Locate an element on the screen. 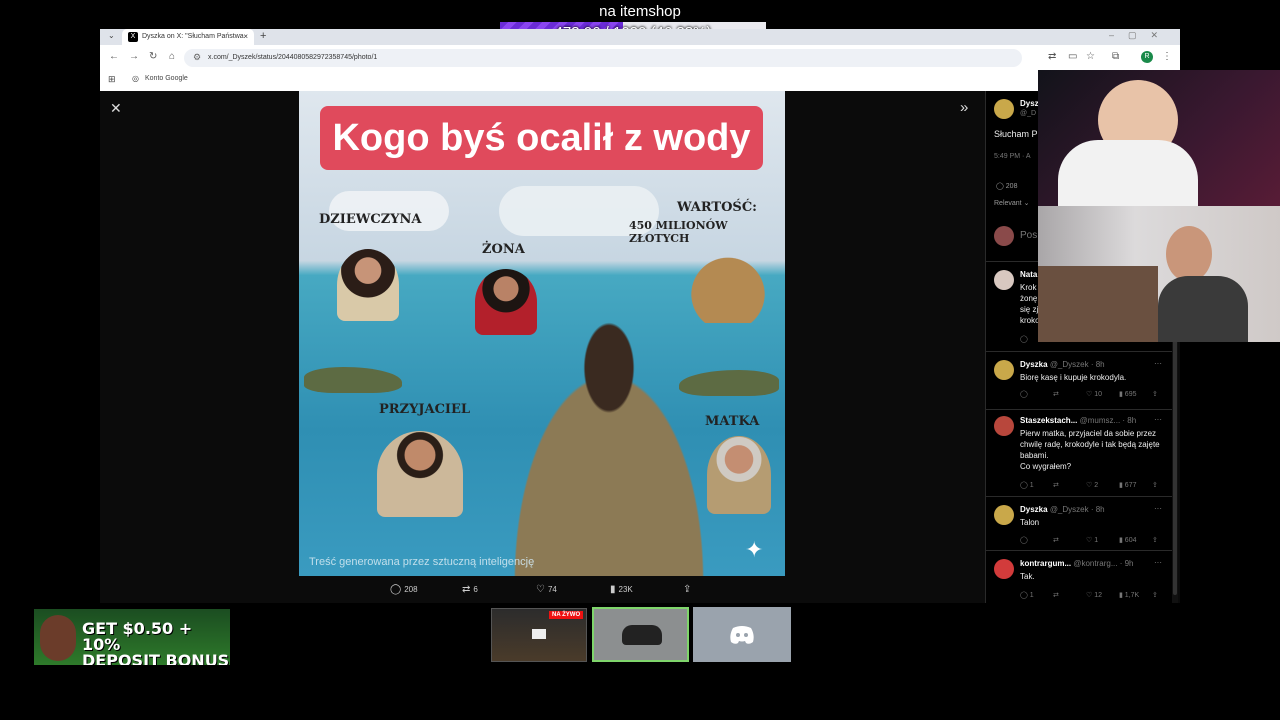 The width and height of the screenshot is (1280, 720). tweet-author: kontrargum... @kontrarg... · 9h is located at coordinates (1077, 563).